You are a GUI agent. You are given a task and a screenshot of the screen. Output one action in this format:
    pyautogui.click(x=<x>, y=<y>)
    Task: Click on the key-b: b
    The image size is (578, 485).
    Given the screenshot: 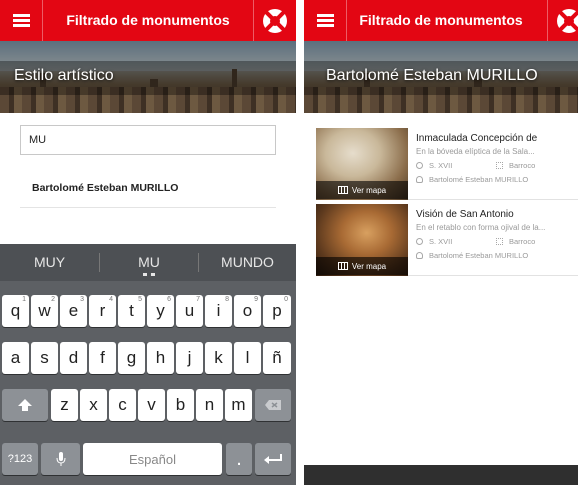 What is the action you would take?
    pyautogui.click(x=180, y=405)
    